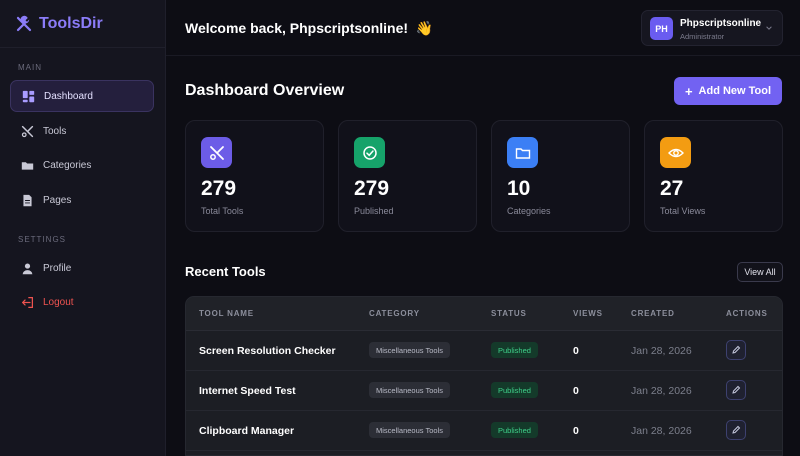 Image resolution: width=800 pixels, height=456 pixels. I want to click on sidebar-item-label: Profile, so click(57, 268).